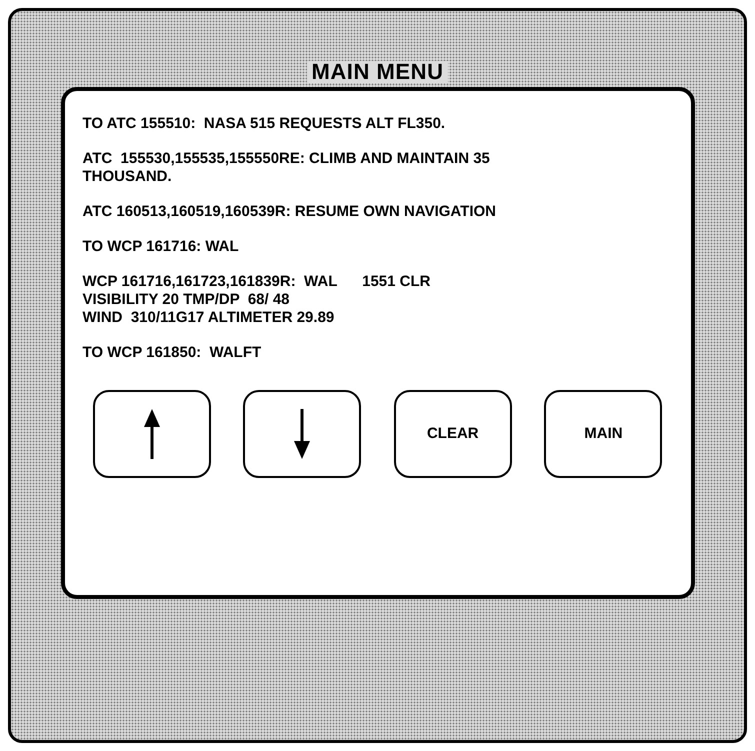 Image resolution: width=755 pixels, height=751 pixels. I want to click on up-arrow-icon, so click(152, 434).